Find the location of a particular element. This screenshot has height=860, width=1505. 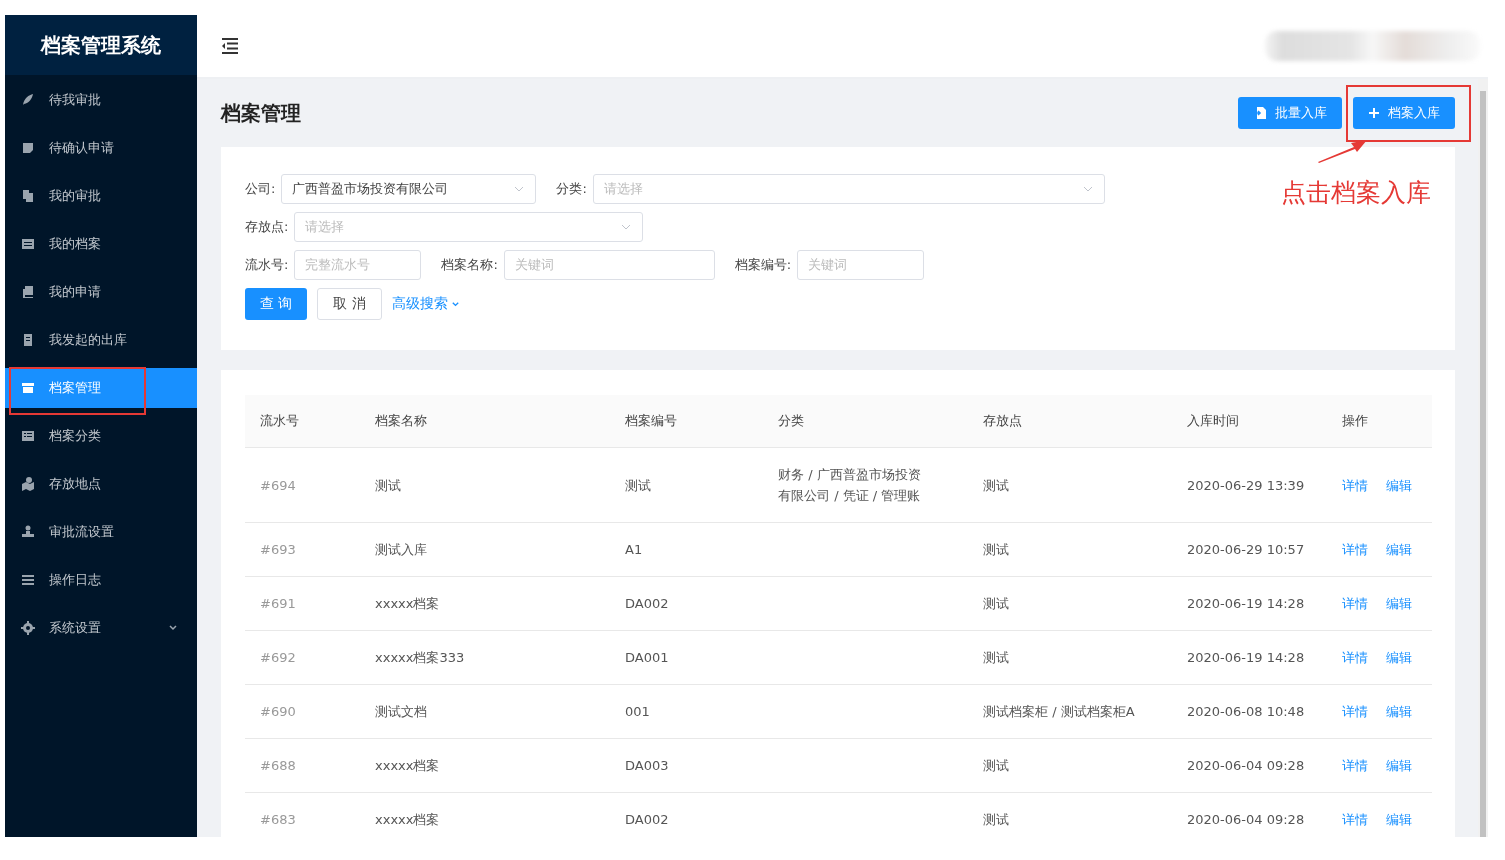

sidebar-item: 档案管理 is located at coordinates (101, 388).